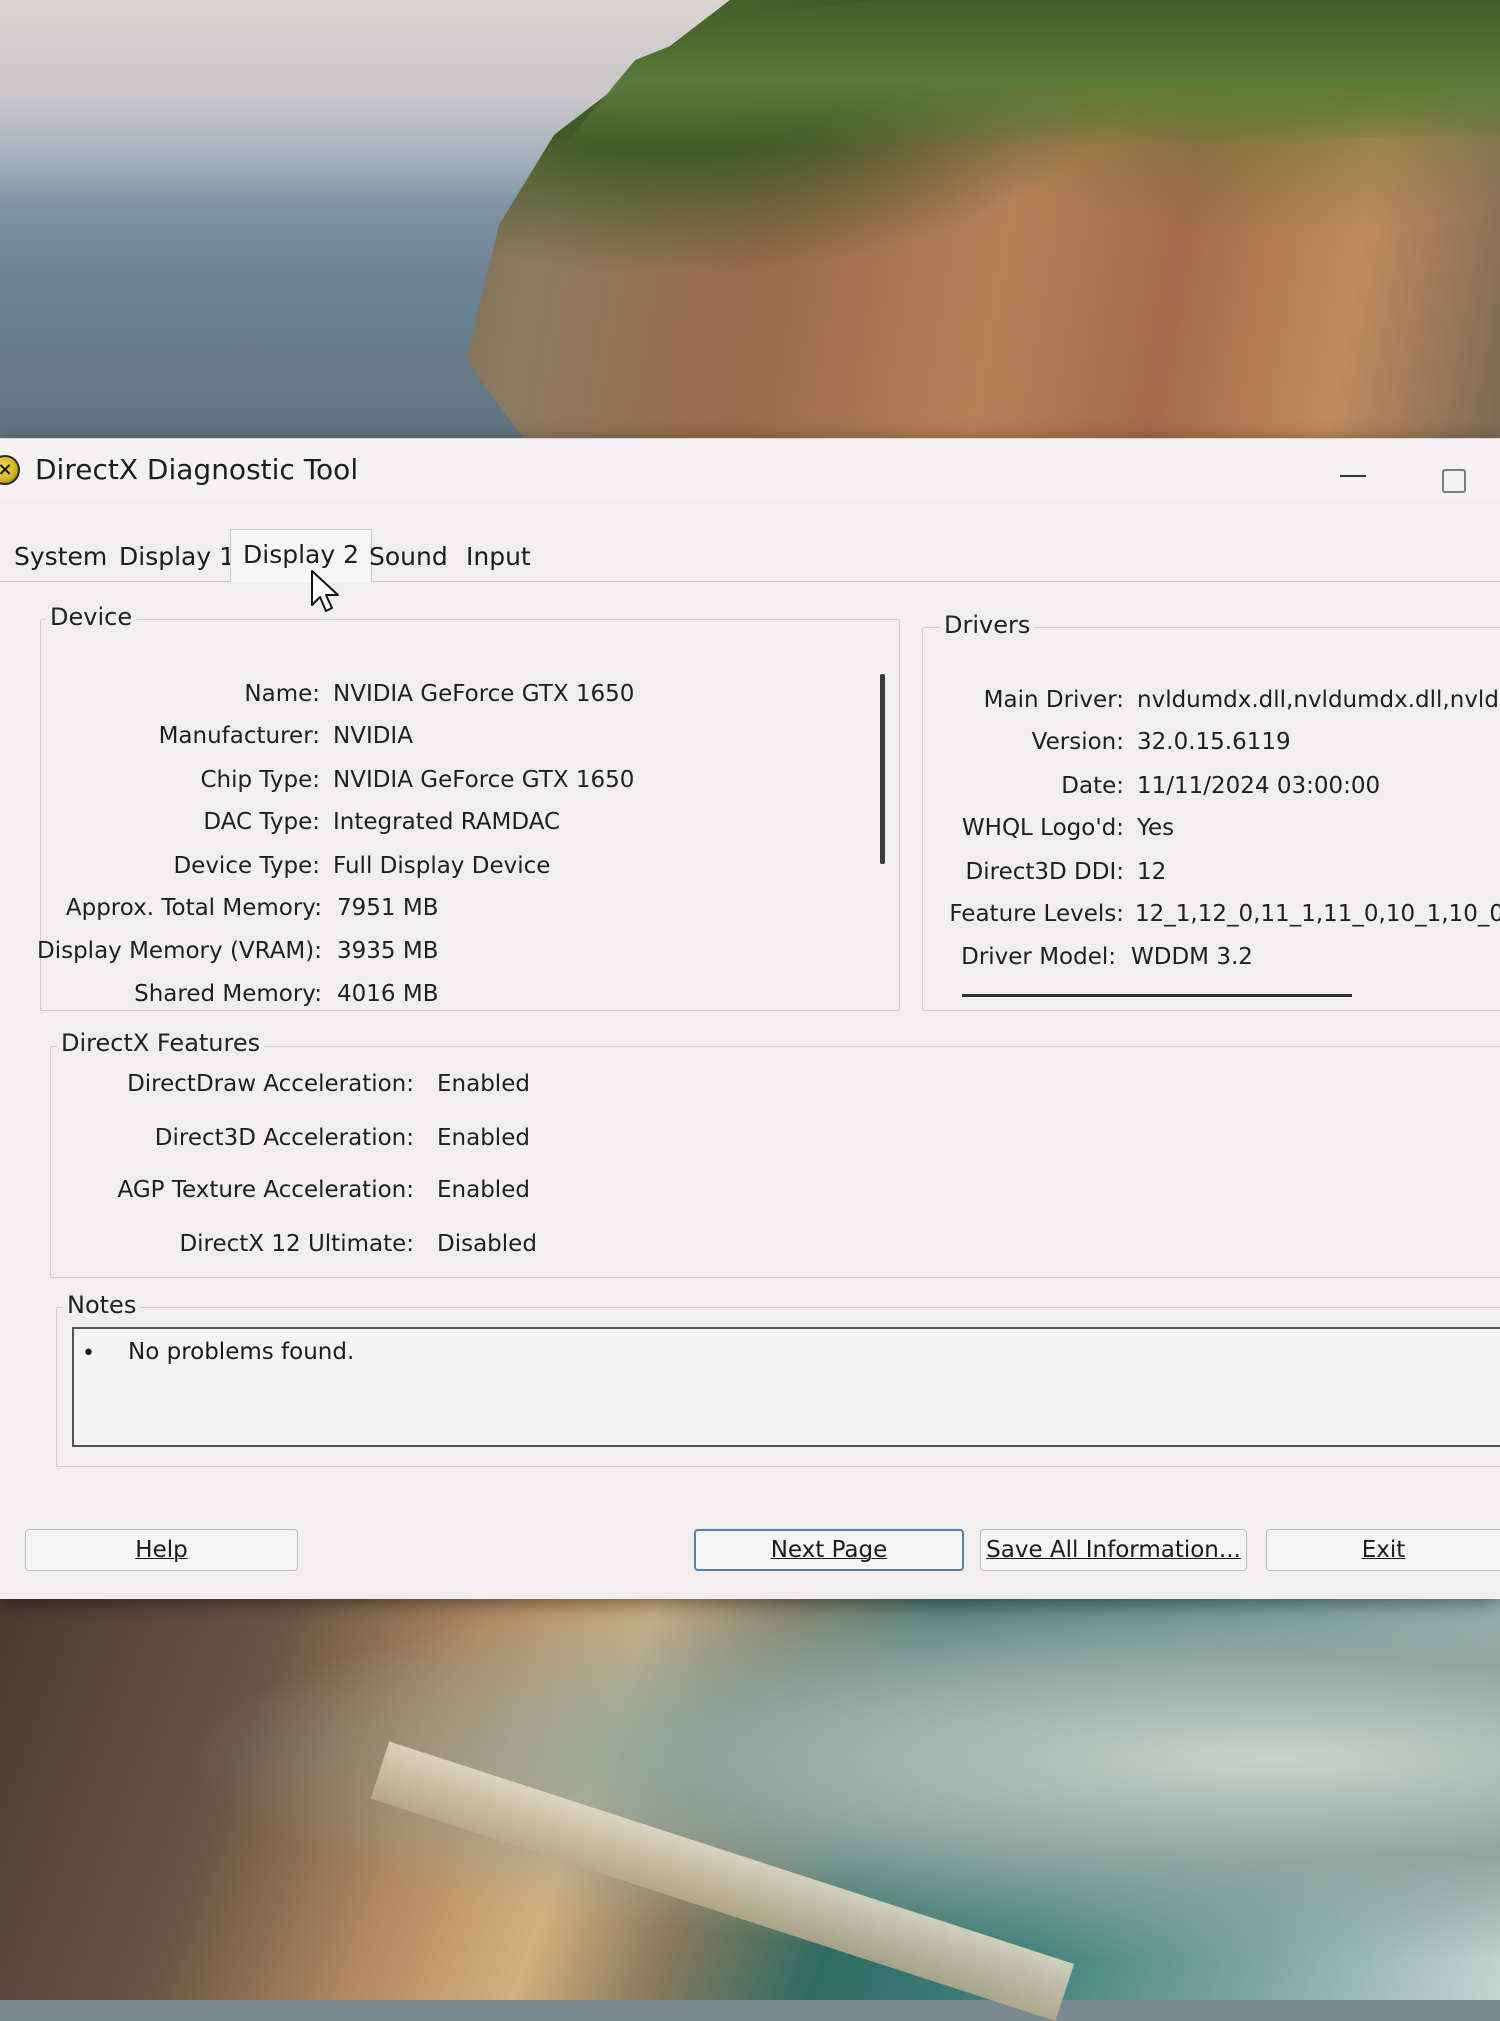 This screenshot has height=2021, width=1500. I want to click on notes-group-title: Notes, so click(102, 1305).